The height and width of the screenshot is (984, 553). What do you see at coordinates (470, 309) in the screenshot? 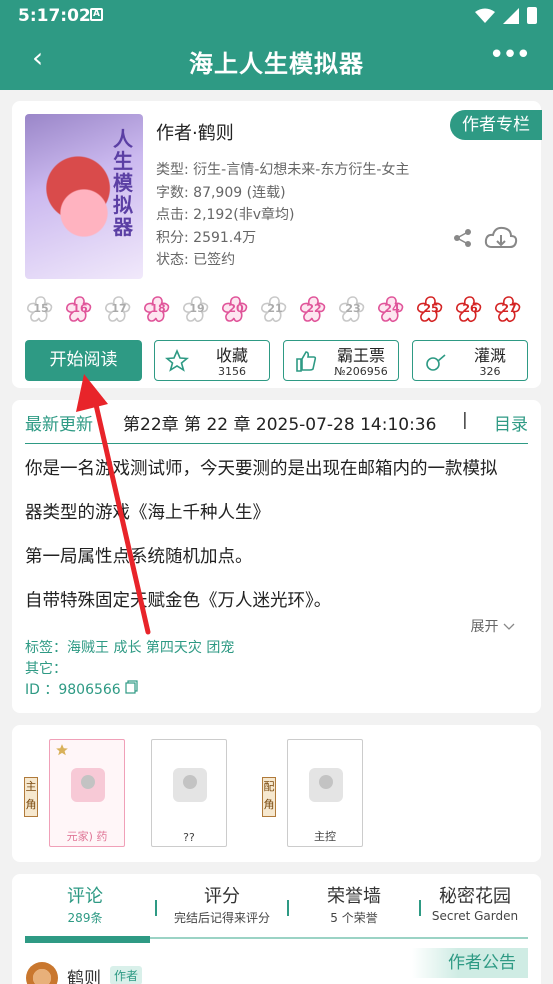
I see `flower-badge: 26` at bounding box center [470, 309].